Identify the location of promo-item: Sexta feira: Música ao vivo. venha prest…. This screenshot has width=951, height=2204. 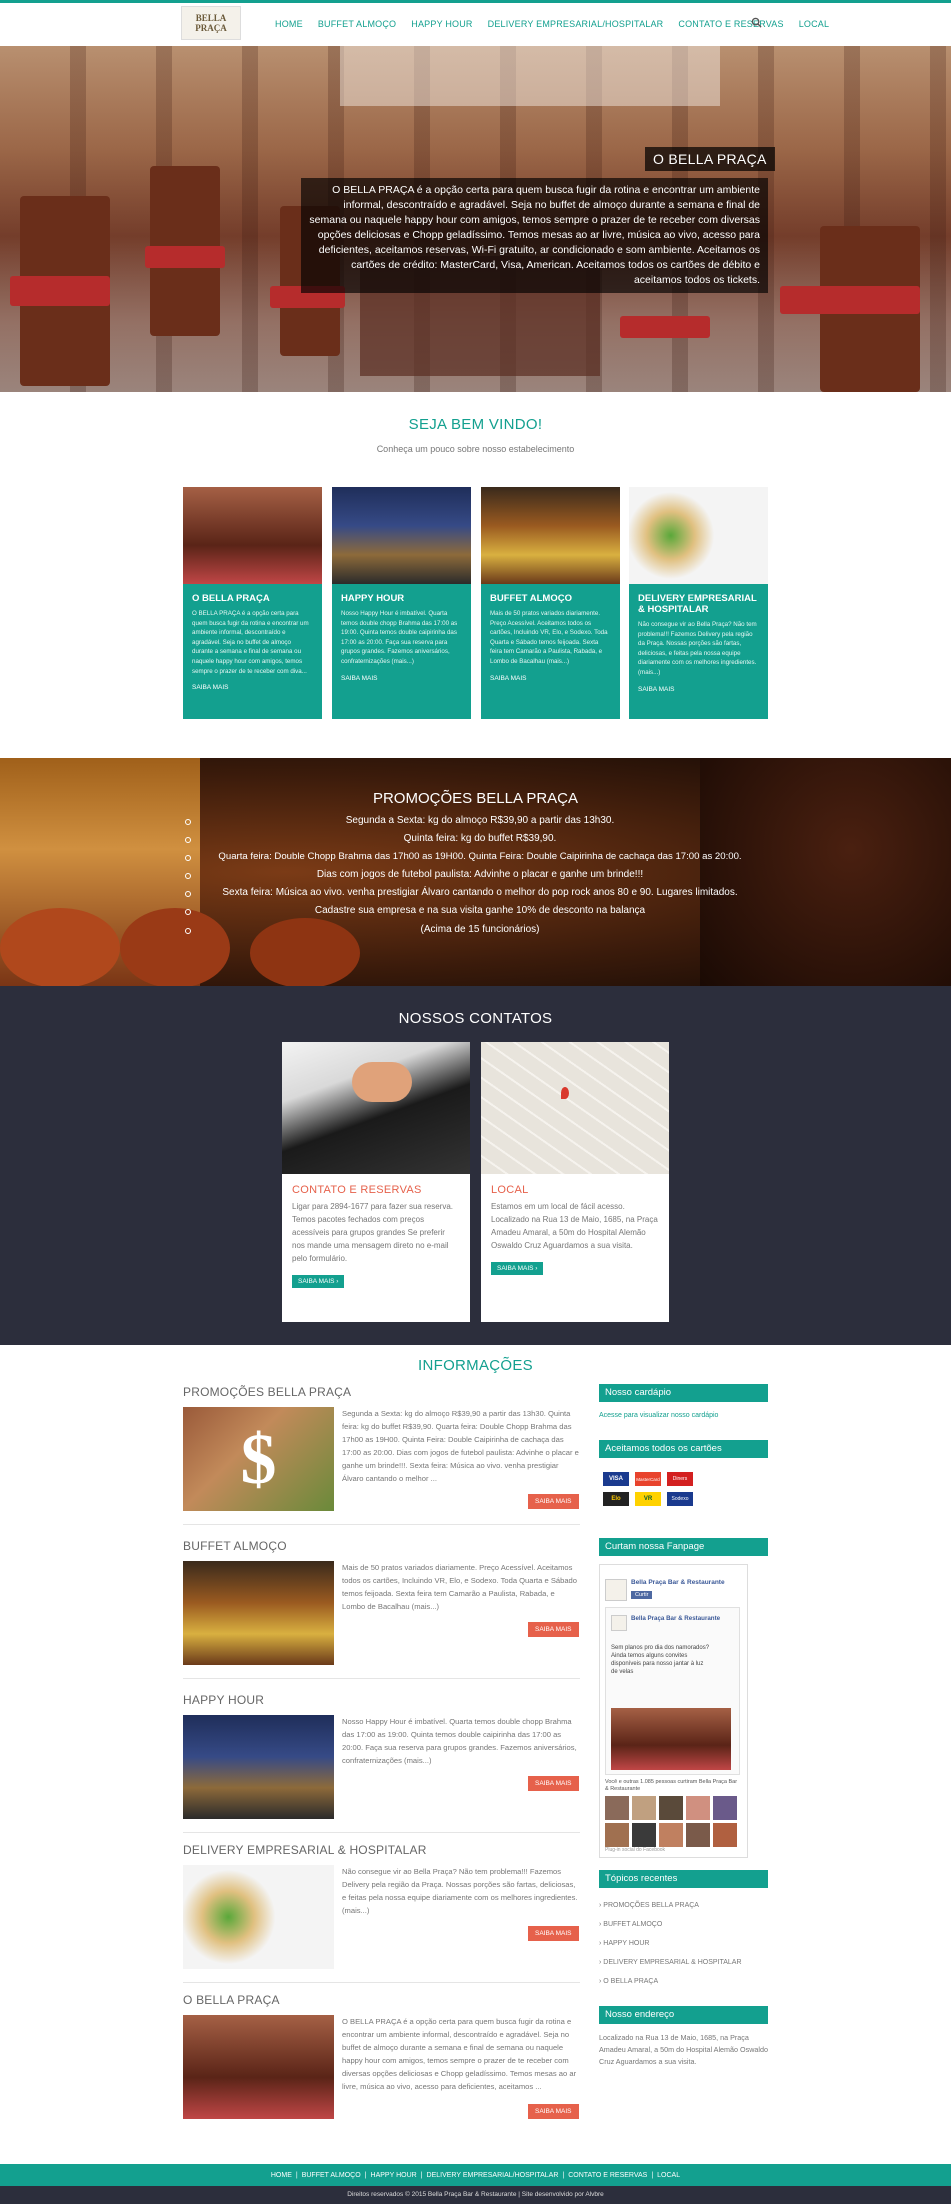
(480, 893).